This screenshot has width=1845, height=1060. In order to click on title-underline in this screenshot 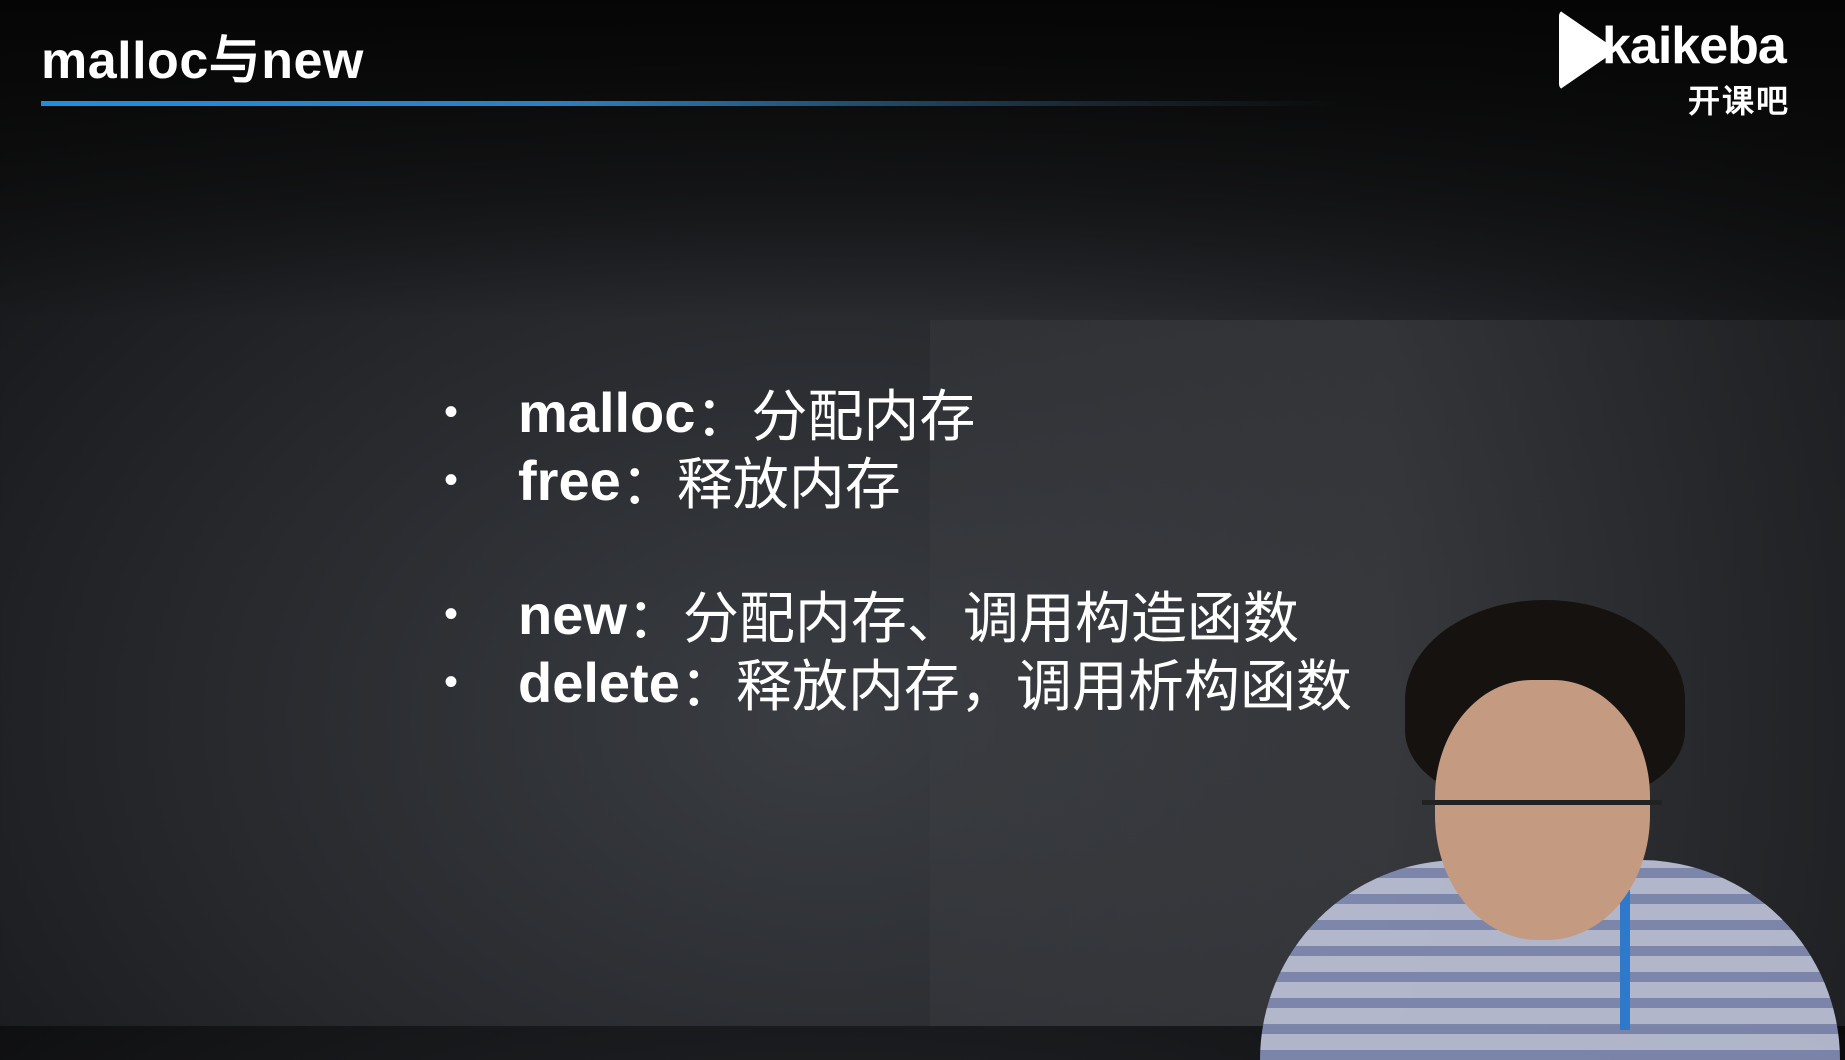, I will do `click(691, 103)`.